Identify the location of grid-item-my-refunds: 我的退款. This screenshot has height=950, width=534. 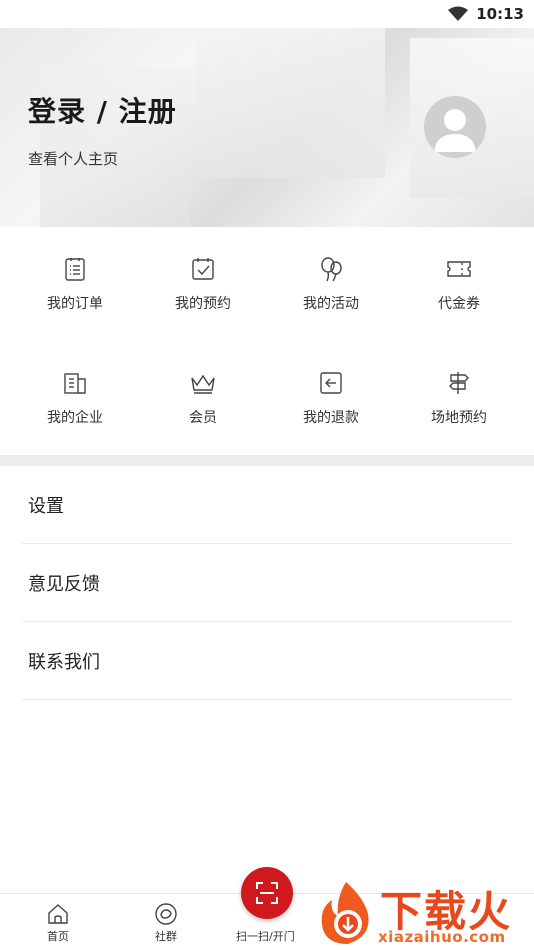
(331, 398).